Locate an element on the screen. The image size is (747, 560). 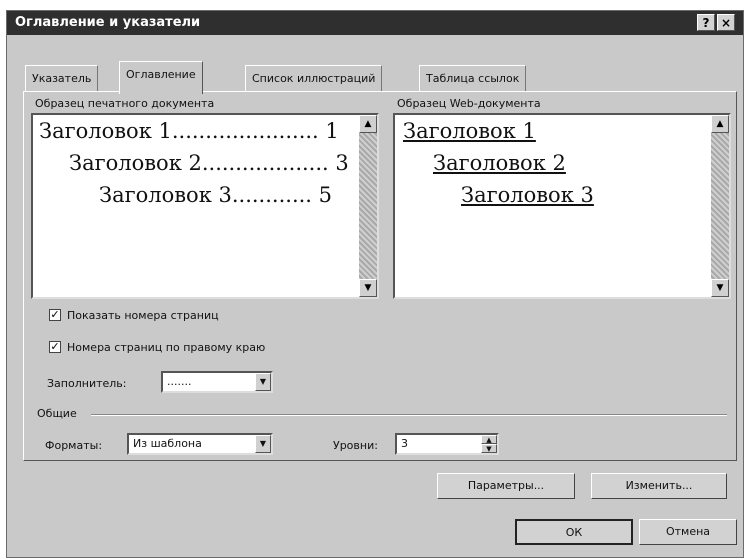
formats-select: Из шаблона ▼ is located at coordinates (200, 444).